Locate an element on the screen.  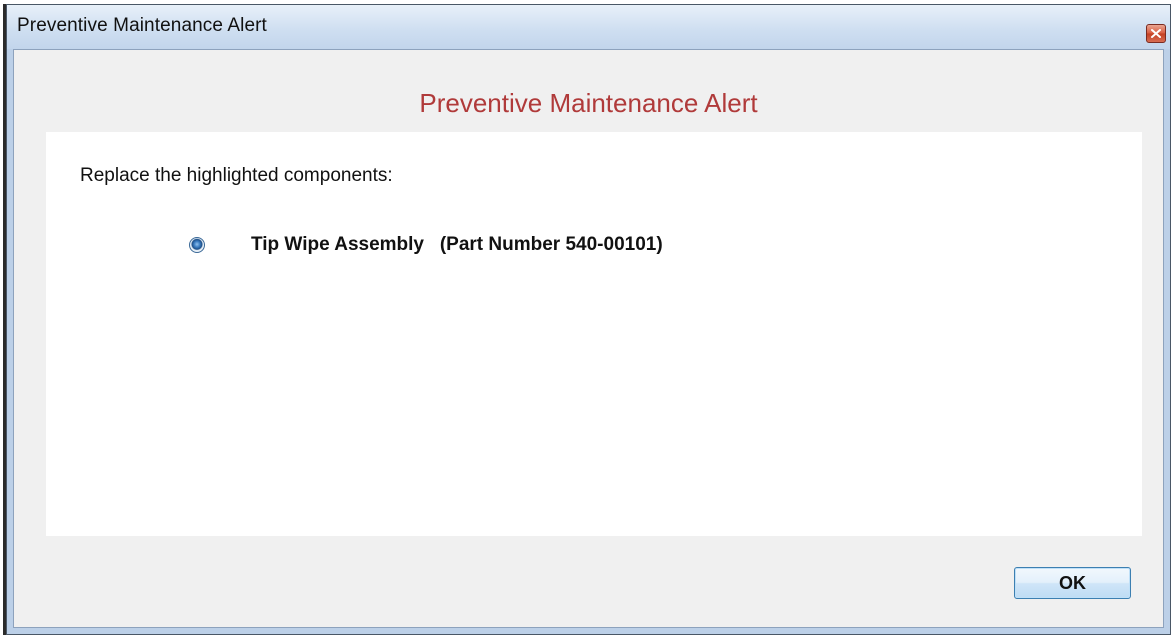
close-button is located at coordinates (1156, 33).